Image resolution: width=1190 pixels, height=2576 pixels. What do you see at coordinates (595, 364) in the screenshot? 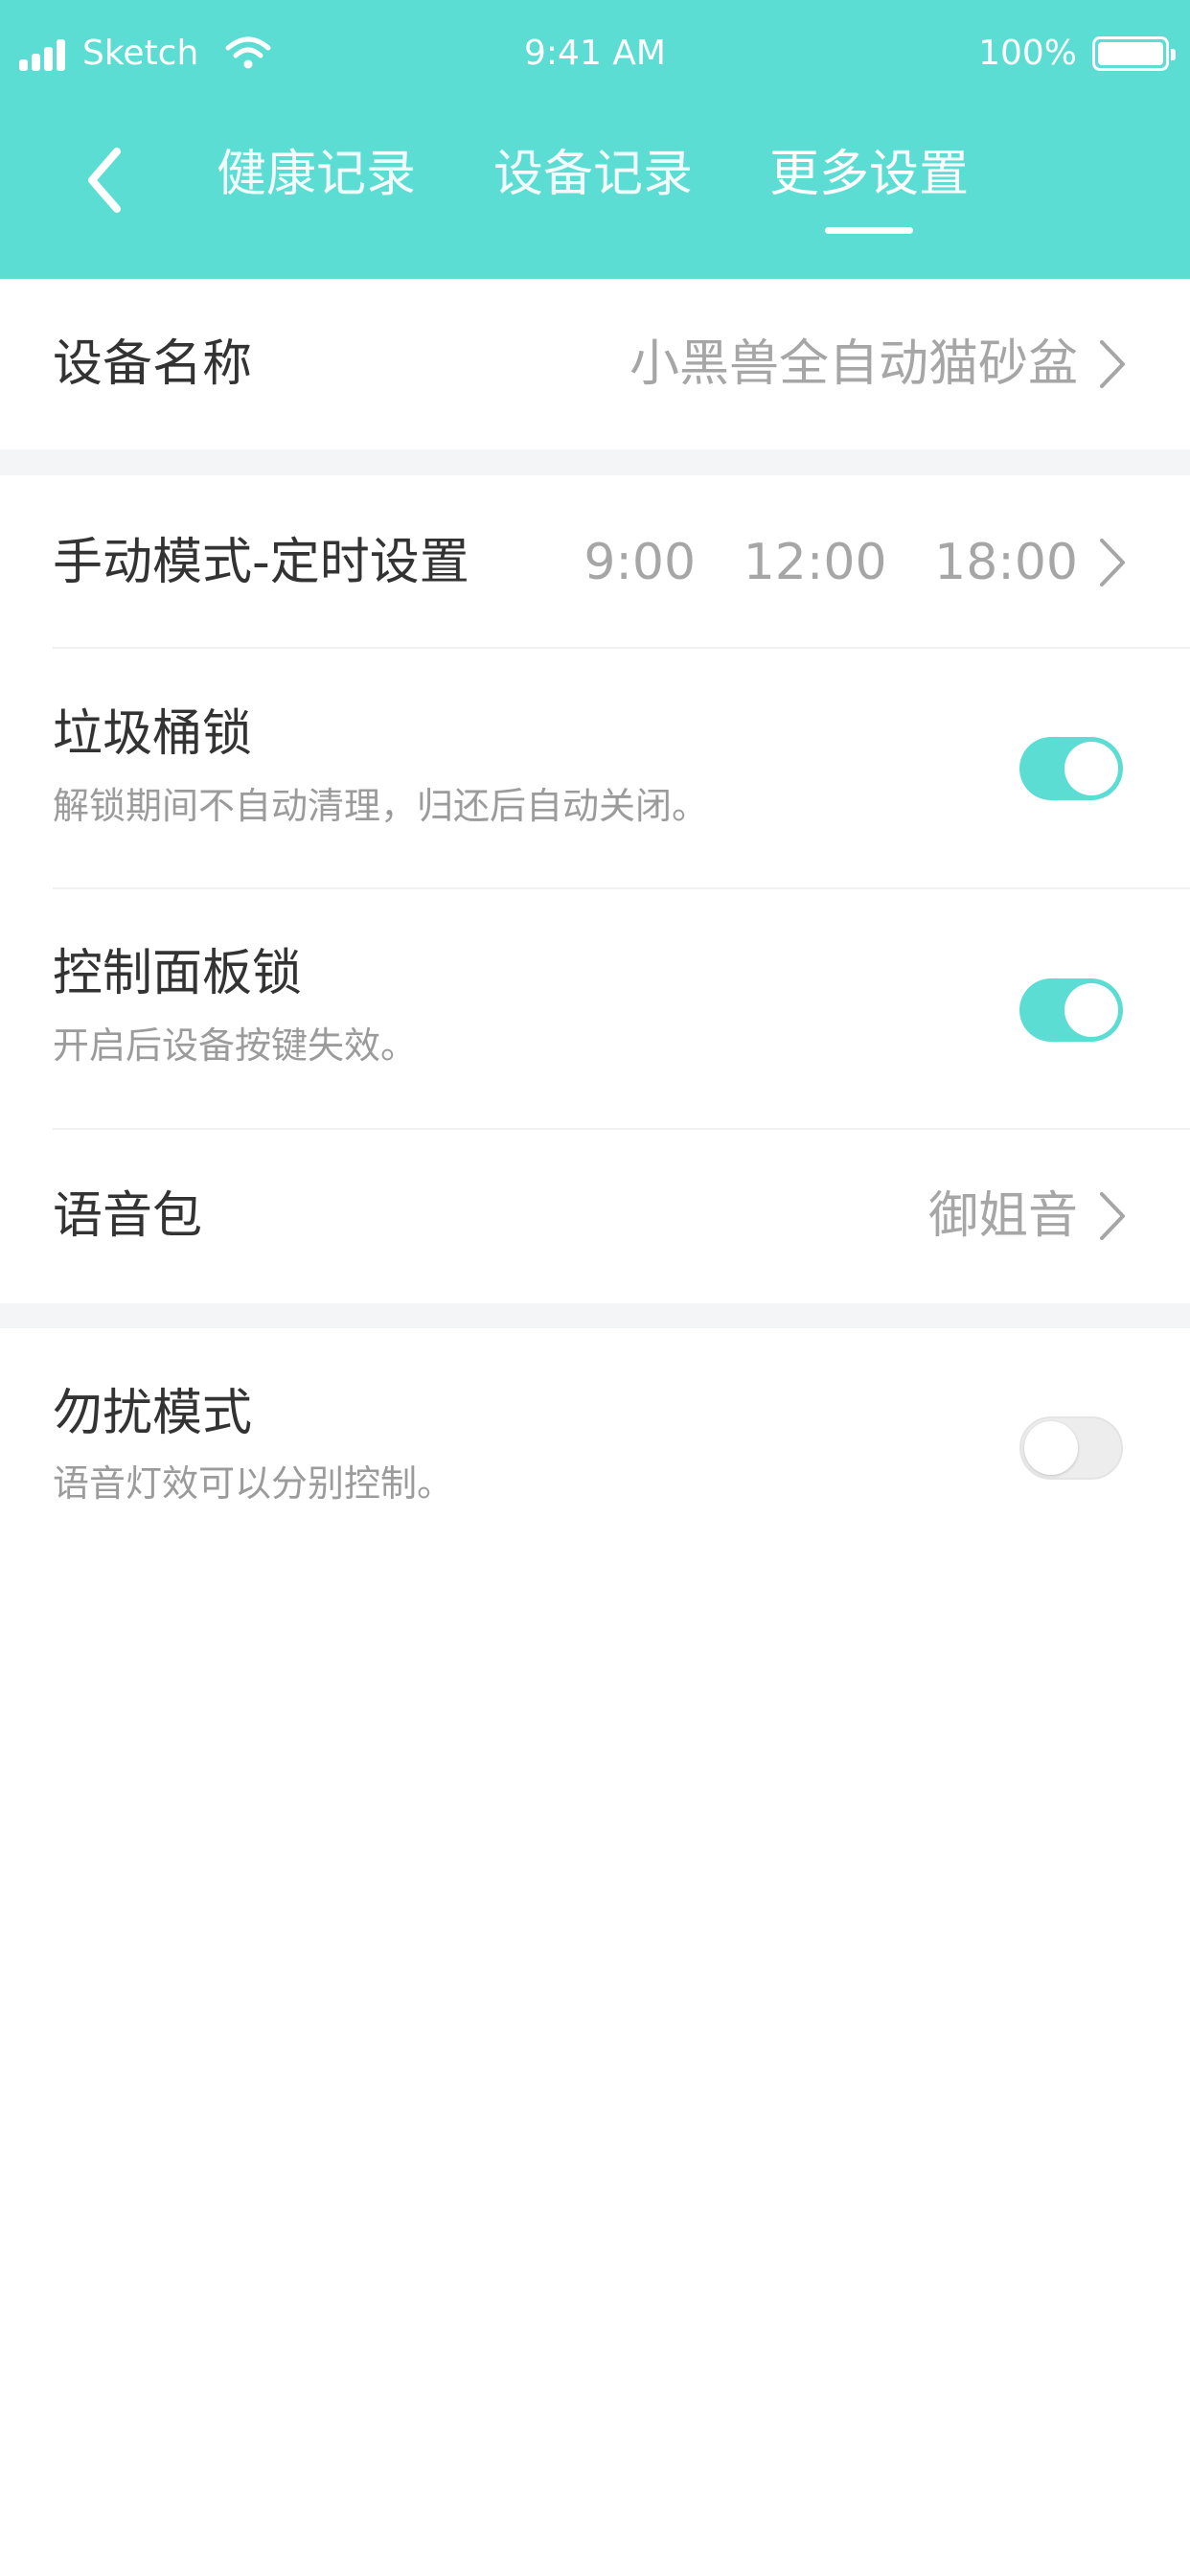
I see `device-name-row: 设备名称 小黑兽全自动猫砂盆` at bounding box center [595, 364].